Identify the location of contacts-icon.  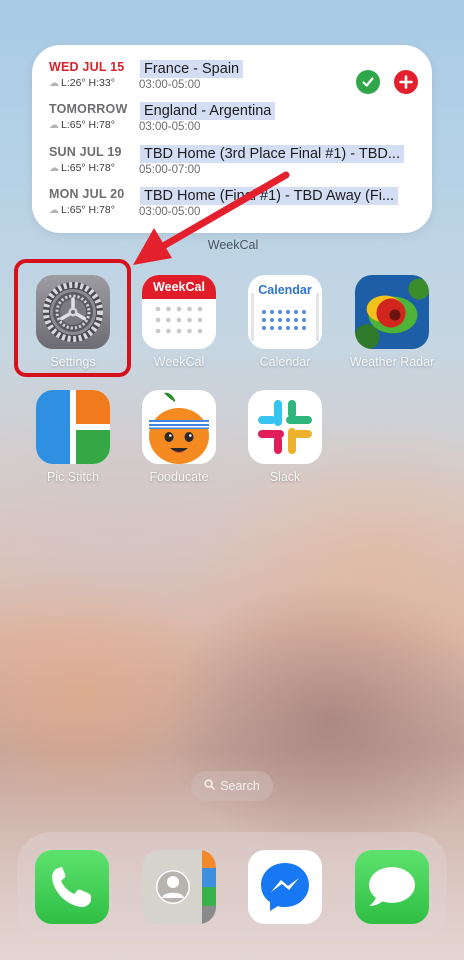
(179, 887).